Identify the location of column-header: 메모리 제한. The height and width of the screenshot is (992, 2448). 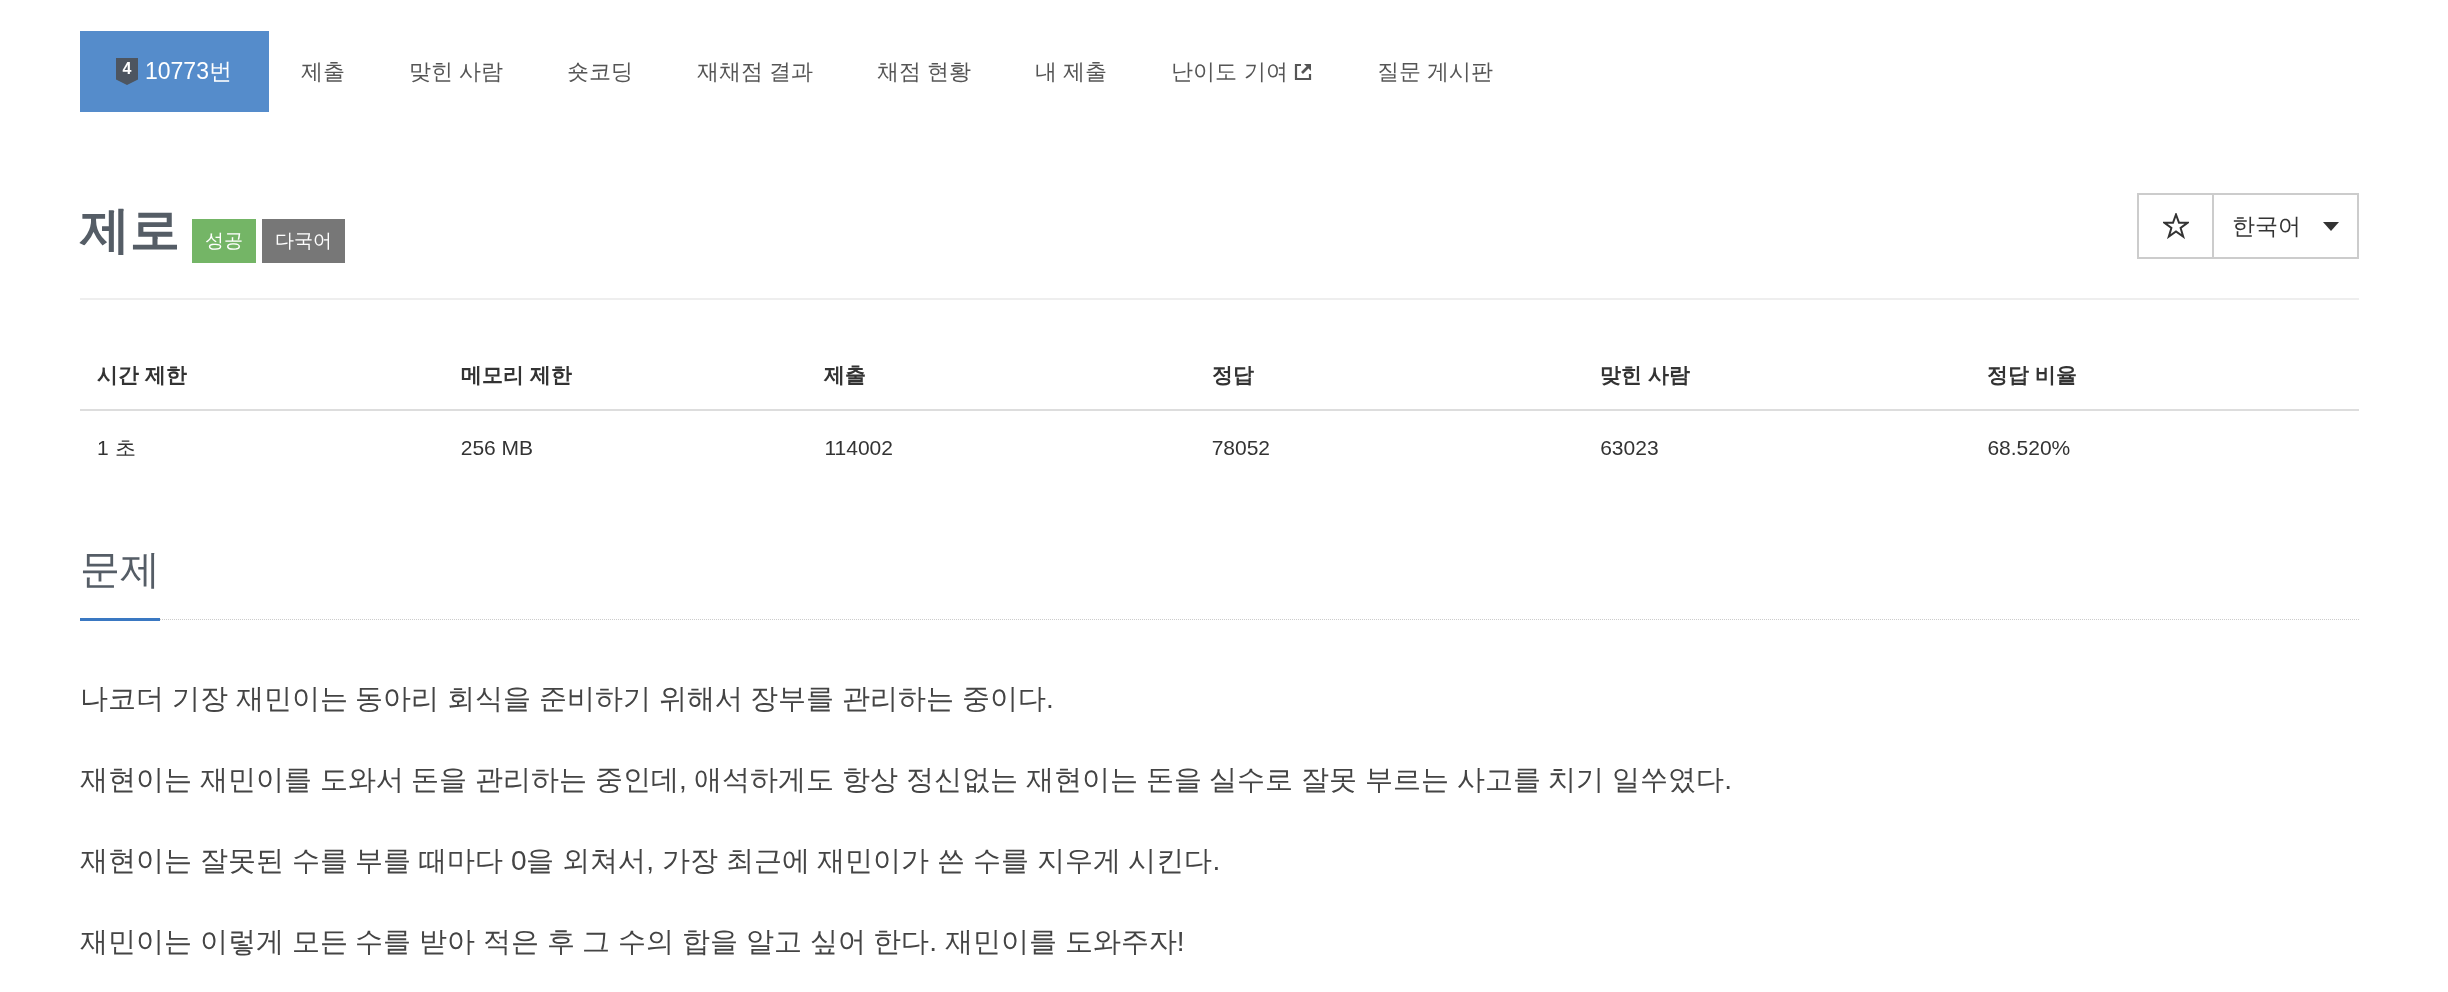
(625, 375).